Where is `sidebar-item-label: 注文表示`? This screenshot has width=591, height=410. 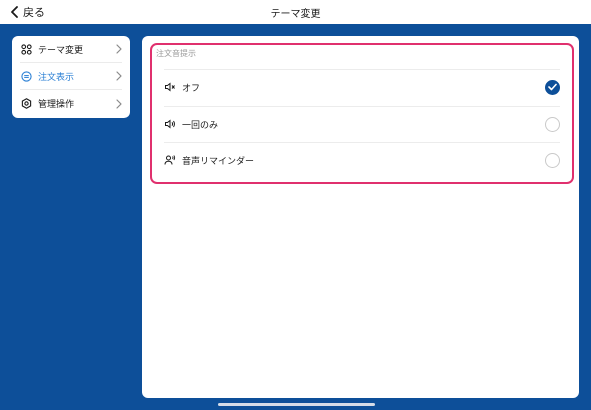 sidebar-item-label: 注文表示 is located at coordinates (56, 77).